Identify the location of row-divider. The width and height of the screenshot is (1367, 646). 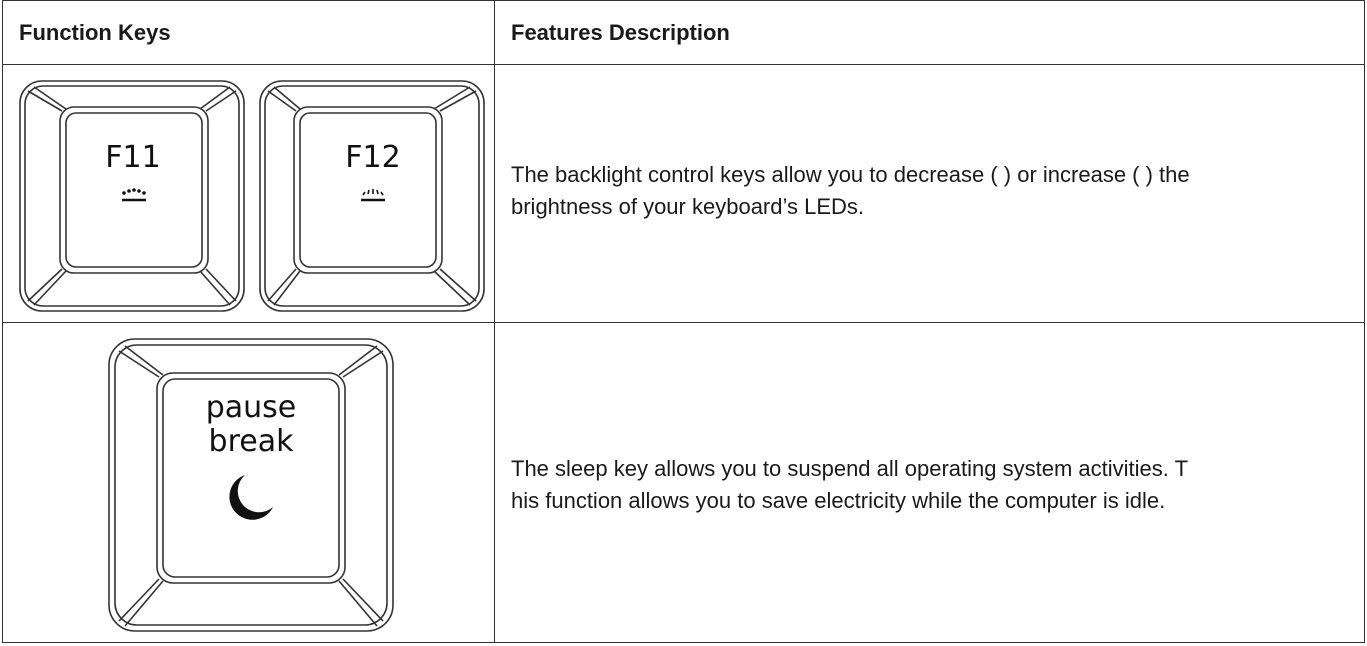
(683, 322).